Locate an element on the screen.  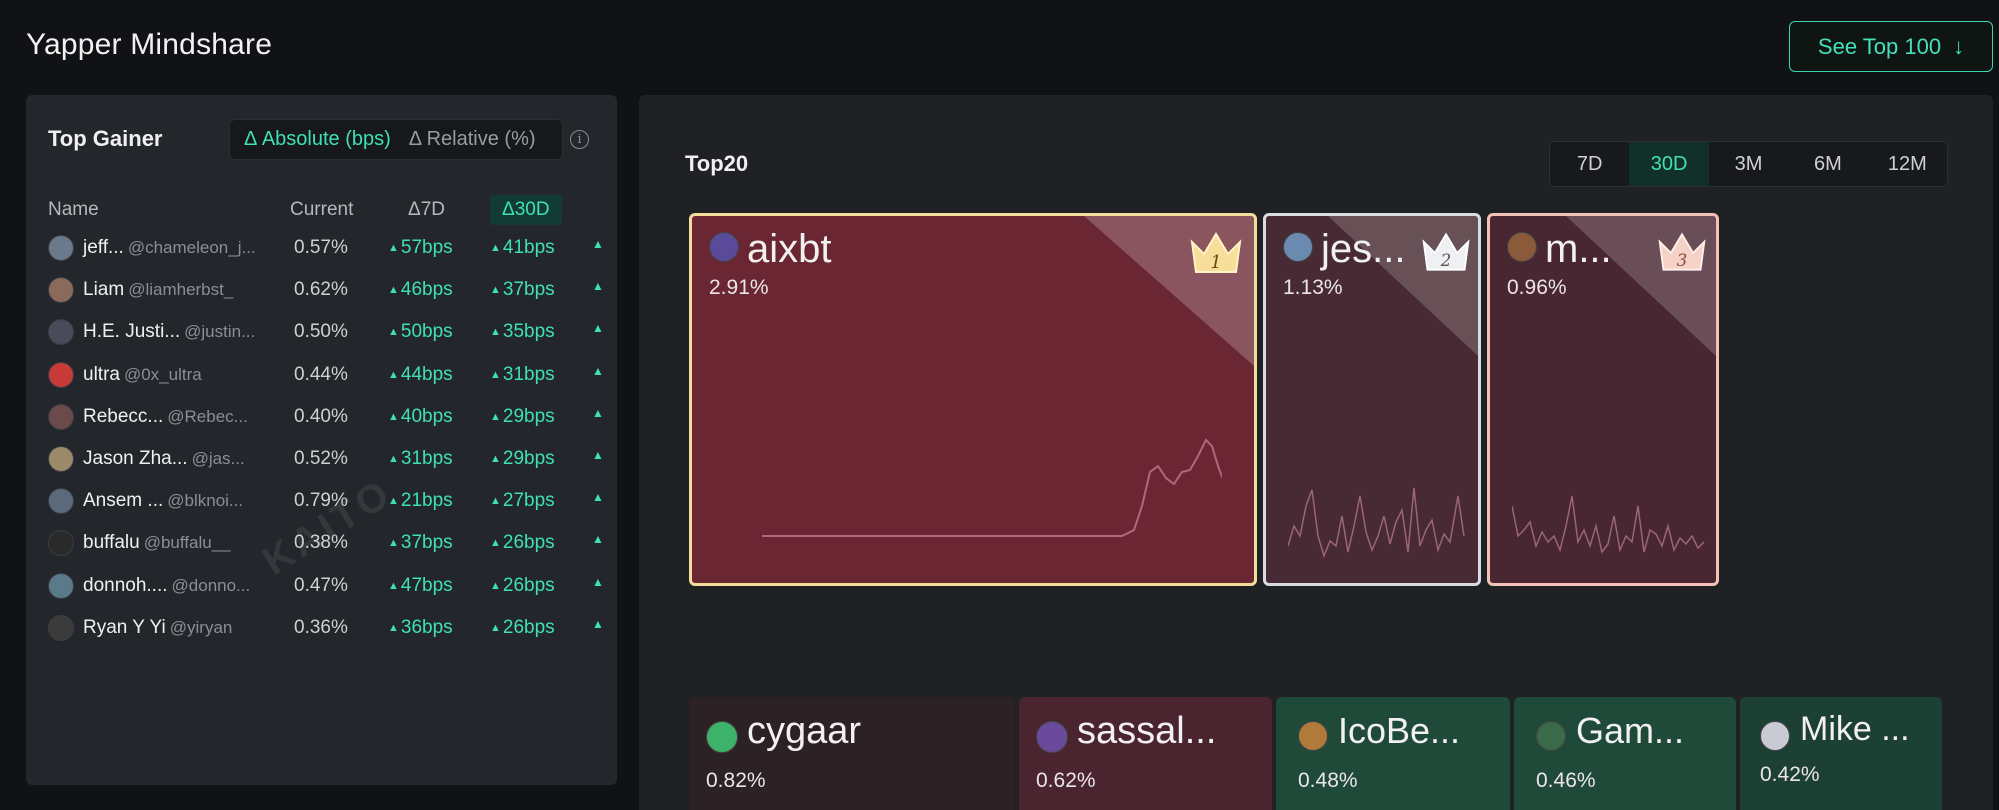
delta-30d-value: ▲ 27bps is located at coordinates (522, 501).